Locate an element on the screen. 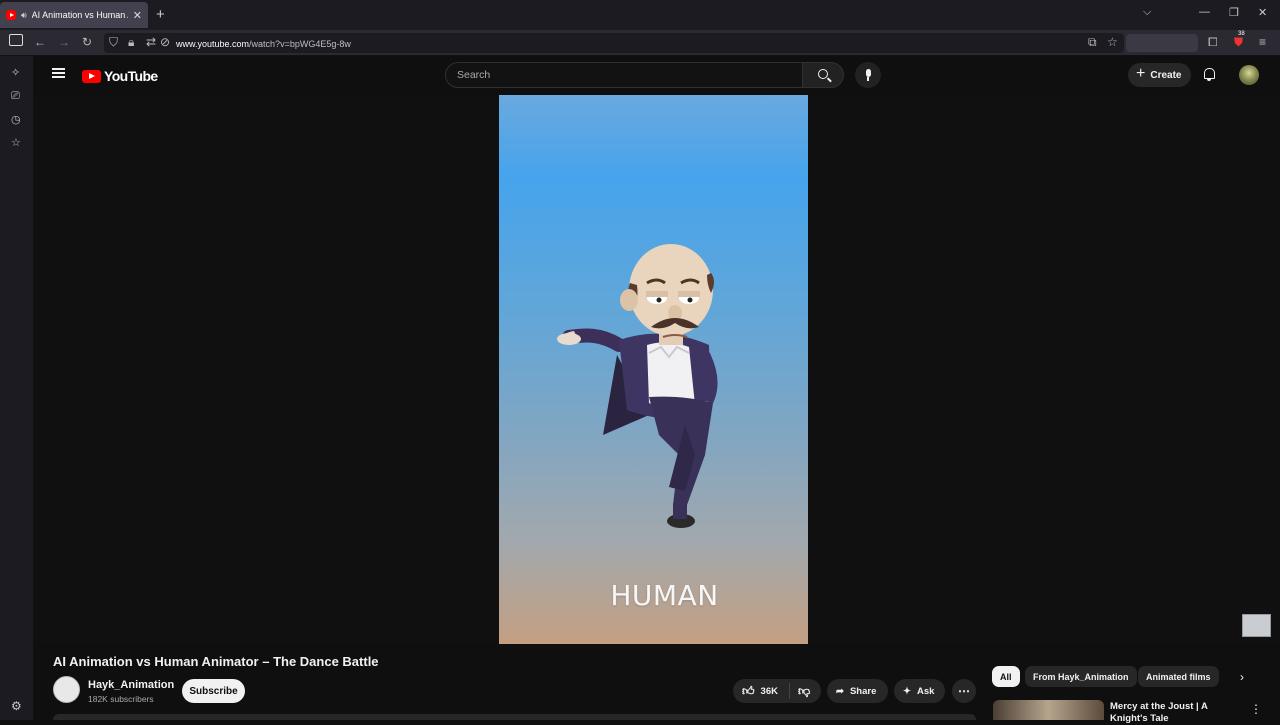 The width and height of the screenshot is (1280, 725). channel-name: Hayk_Animation is located at coordinates (131, 685).